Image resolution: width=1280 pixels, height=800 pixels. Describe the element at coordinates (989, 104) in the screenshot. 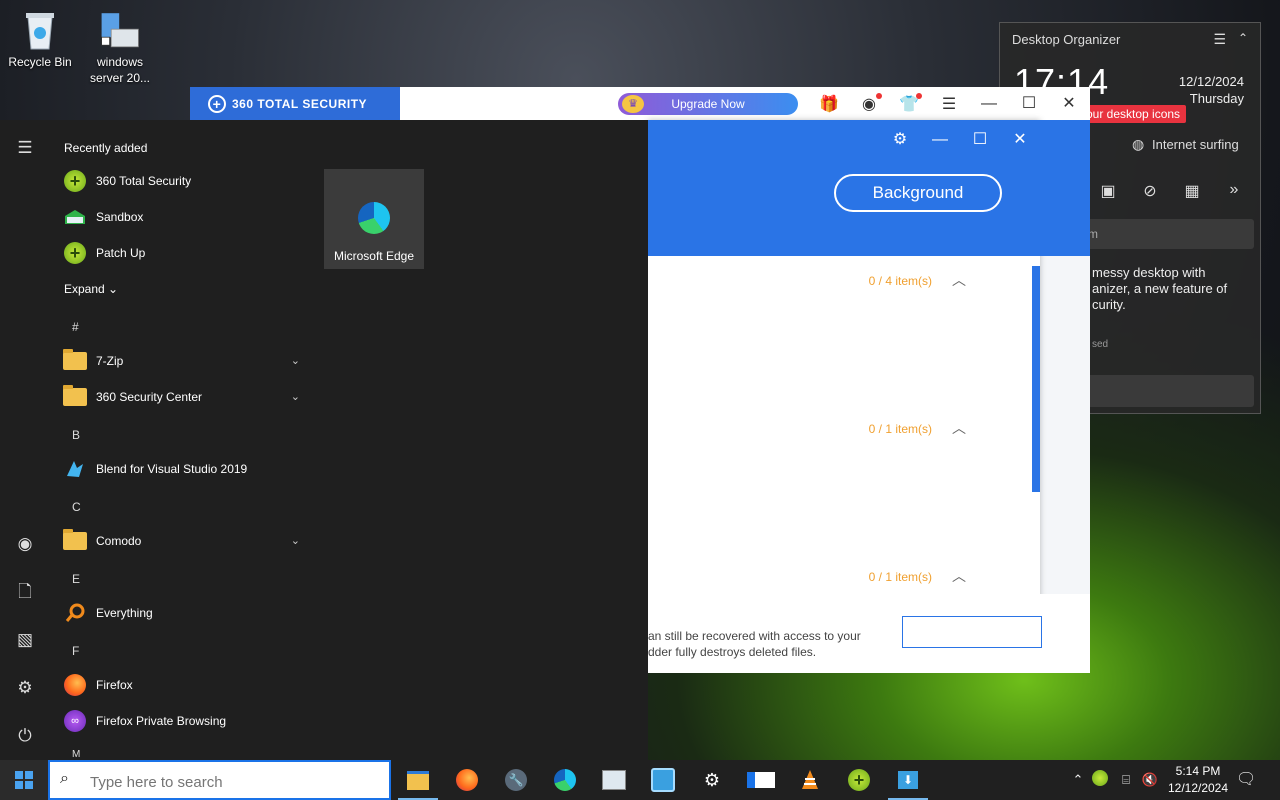

I see `minimize-button: —` at that location.